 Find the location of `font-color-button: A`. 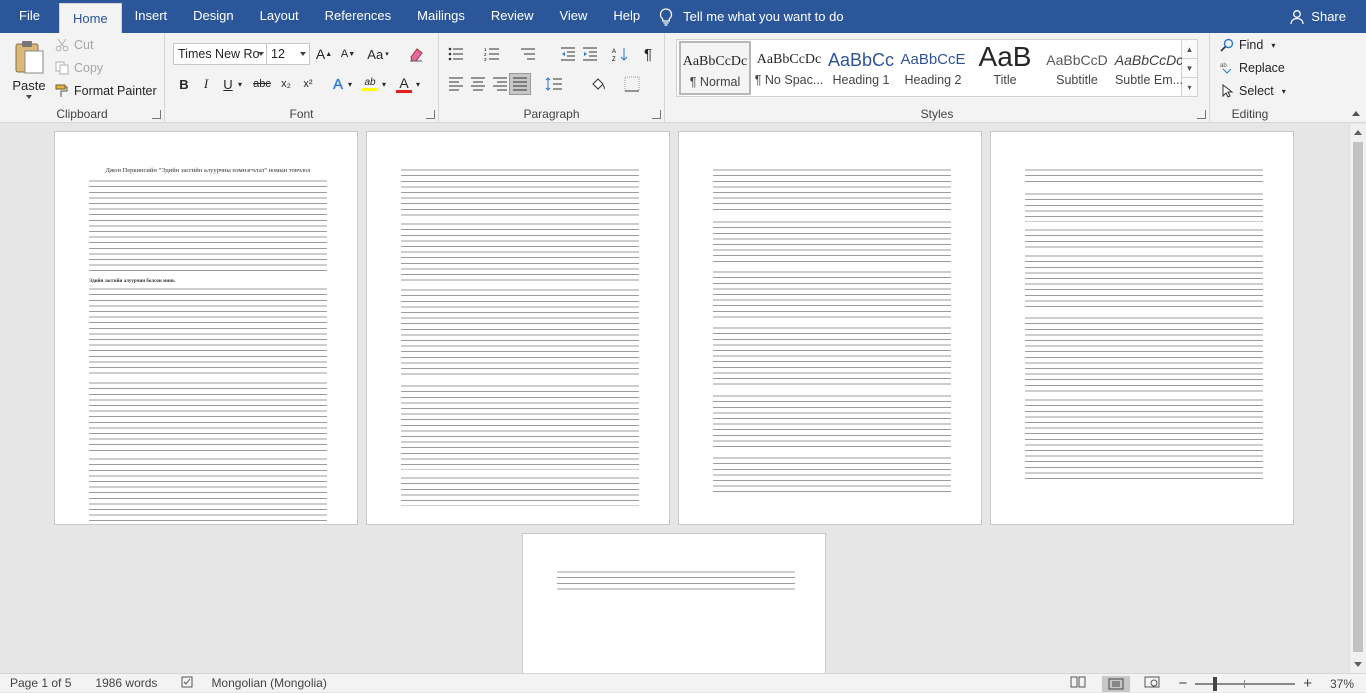

font-color-button: A is located at coordinates (404, 84).